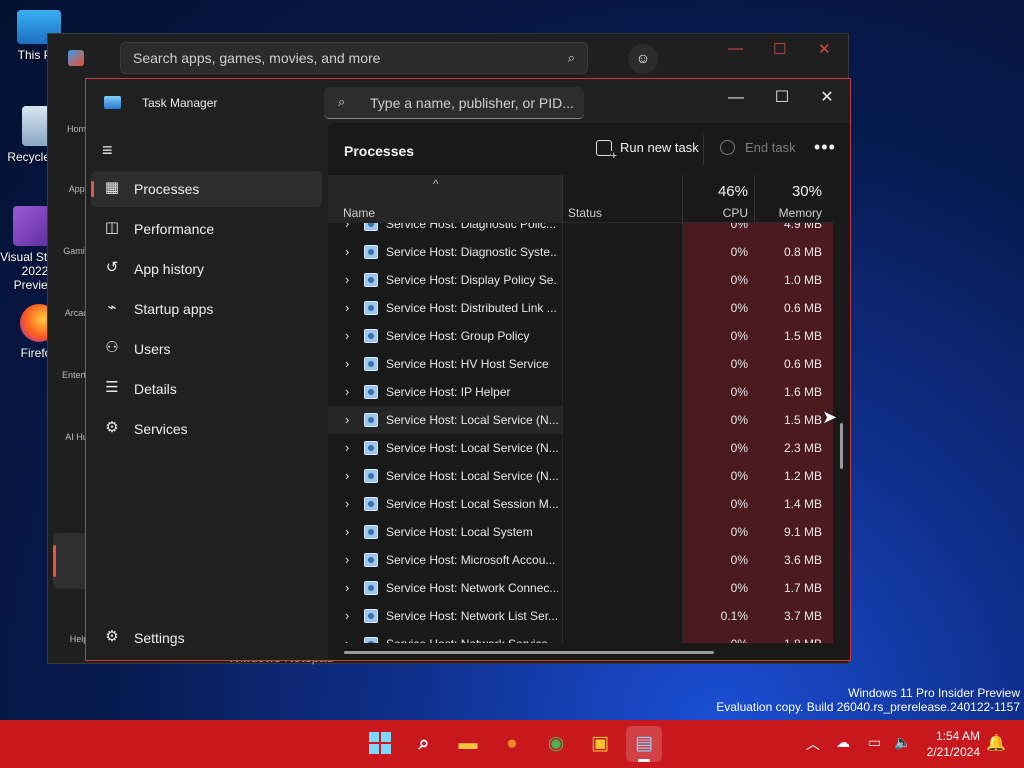  I want to click on process-name: Service Host: Network Service, so click(472, 640).